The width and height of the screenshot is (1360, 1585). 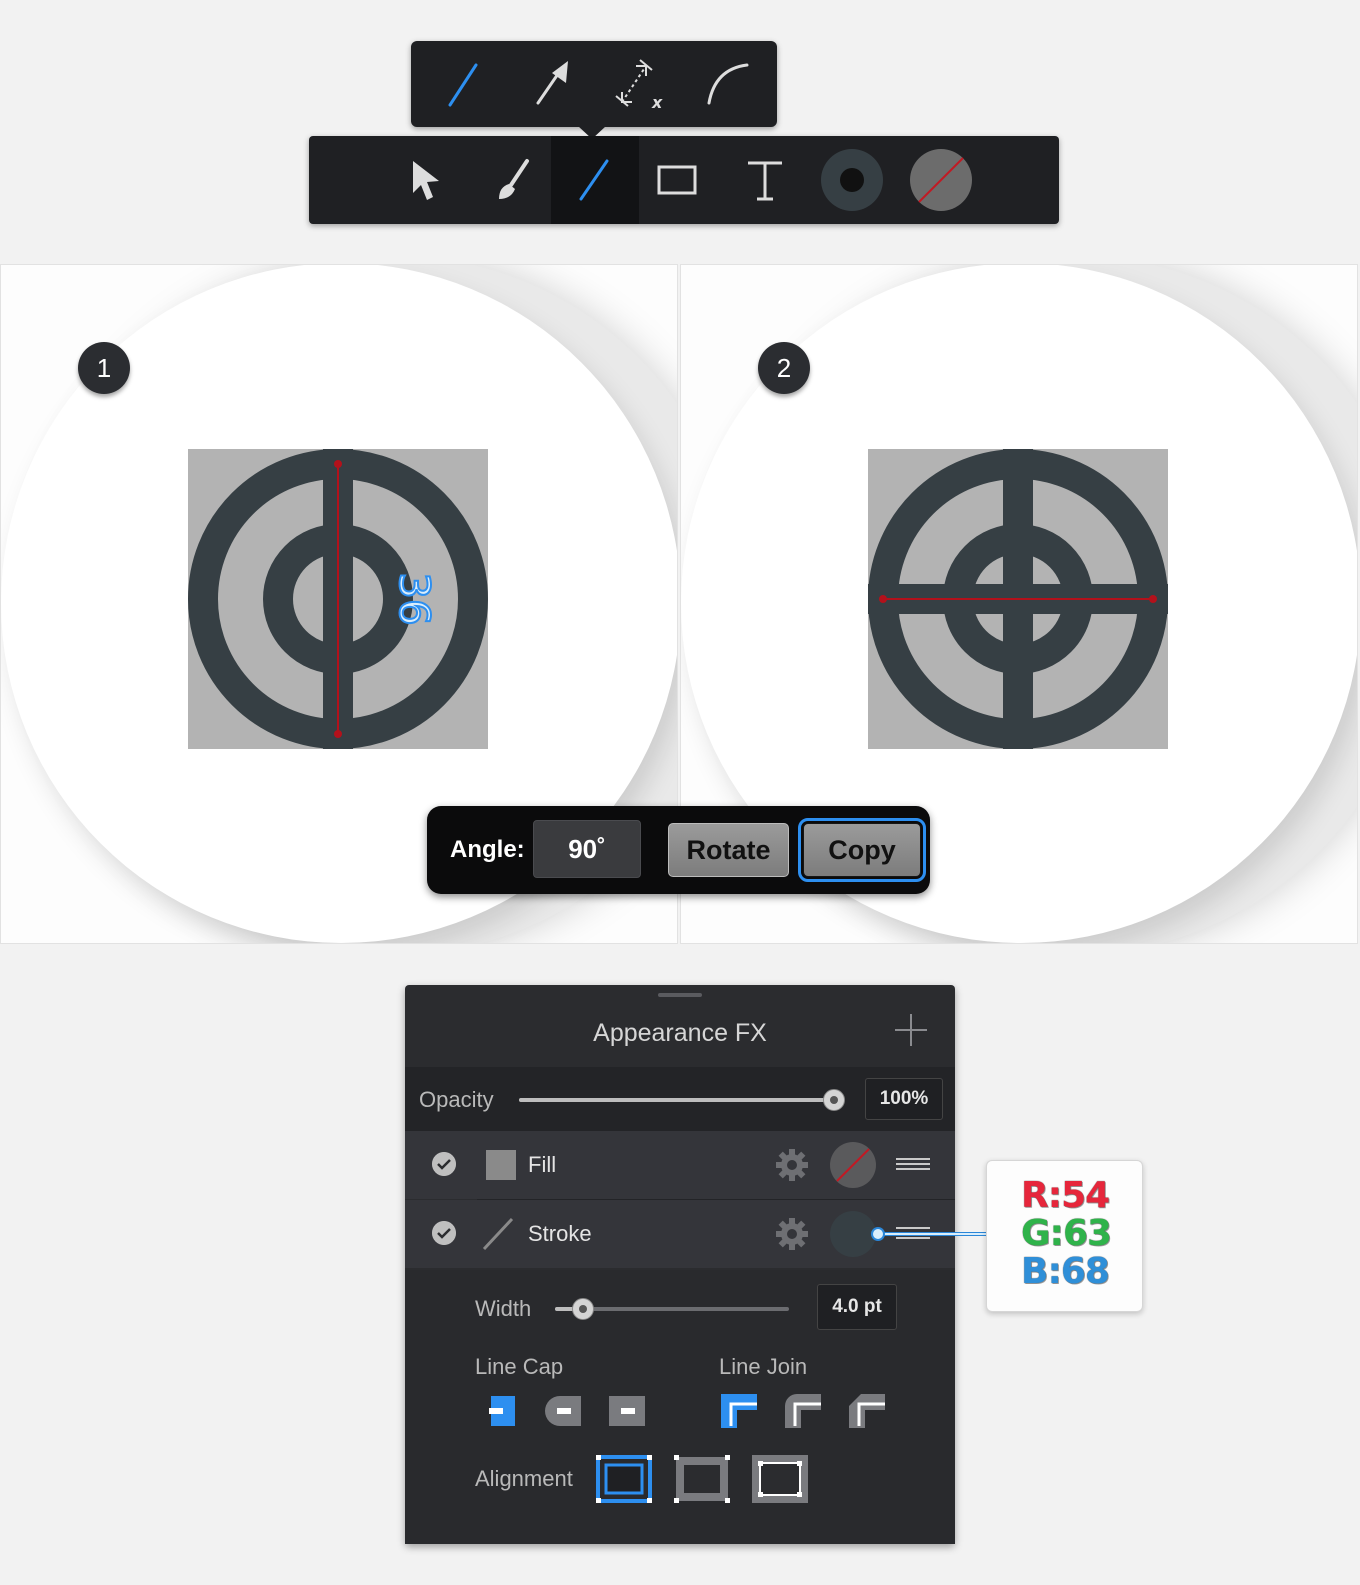 I want to click on rectangle-icon, so click(x=677, y=180).